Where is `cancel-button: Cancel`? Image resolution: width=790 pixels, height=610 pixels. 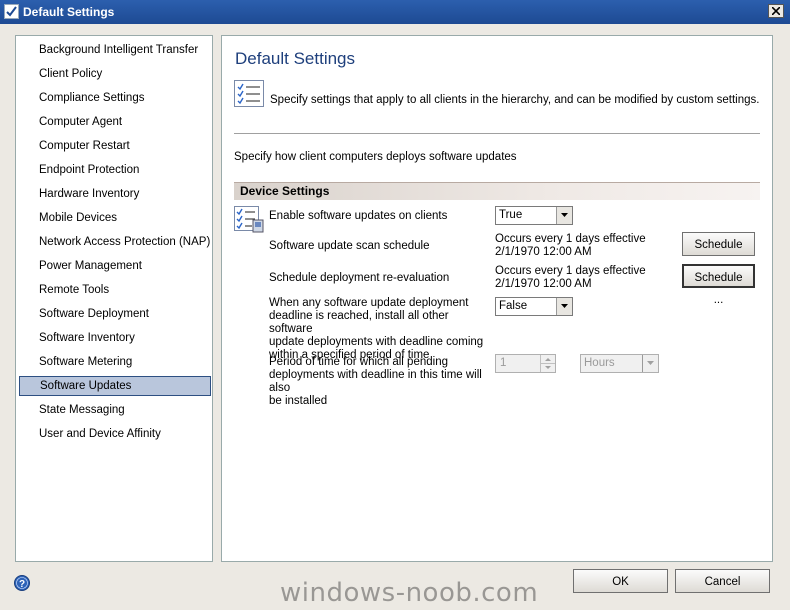 cancel-button: Cancel is located at coordinates (722, 581).